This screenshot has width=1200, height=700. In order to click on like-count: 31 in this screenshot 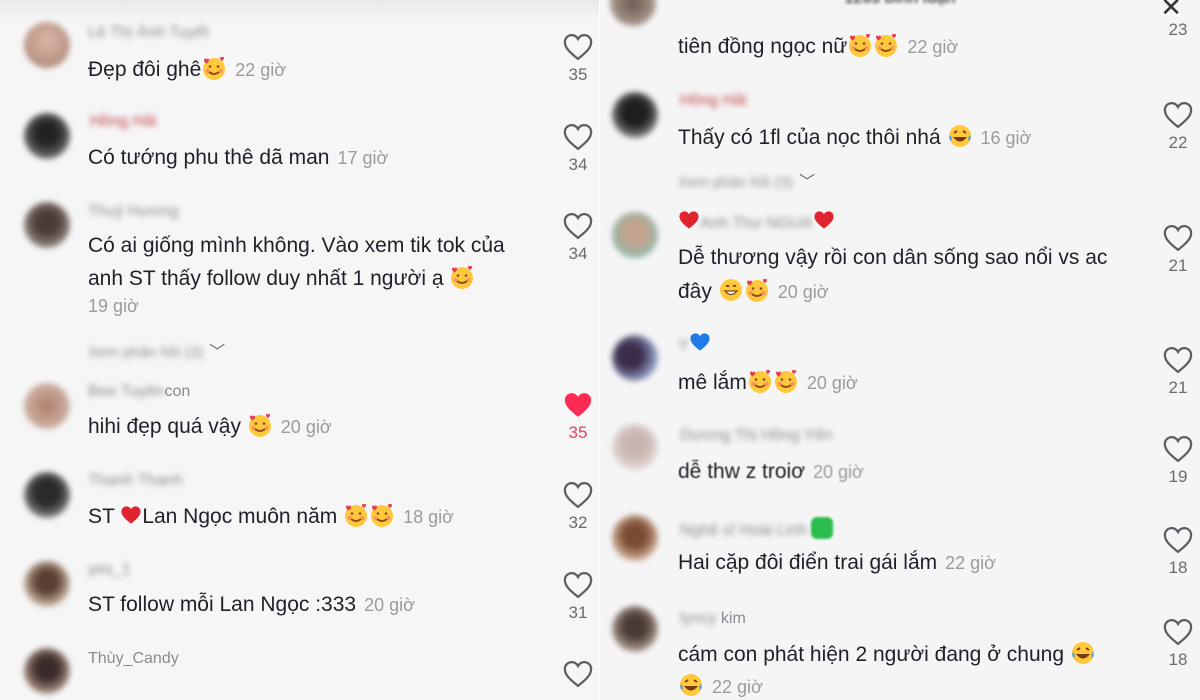, I will do `click(578, 612)`.